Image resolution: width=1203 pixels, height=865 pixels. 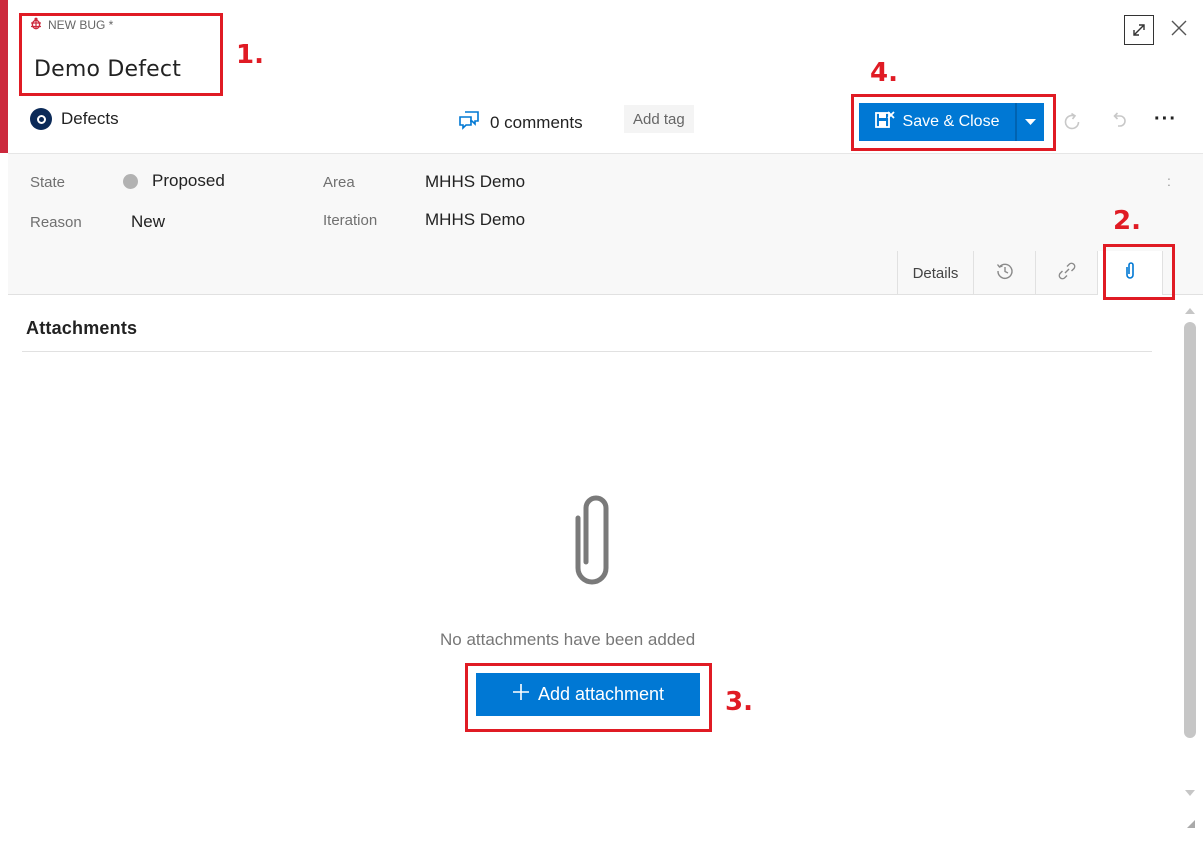 What do you see at coordinates (1190, 308) in the screenshot?
I see `scroll-up-arrow` at bounding box center [1190, 308].